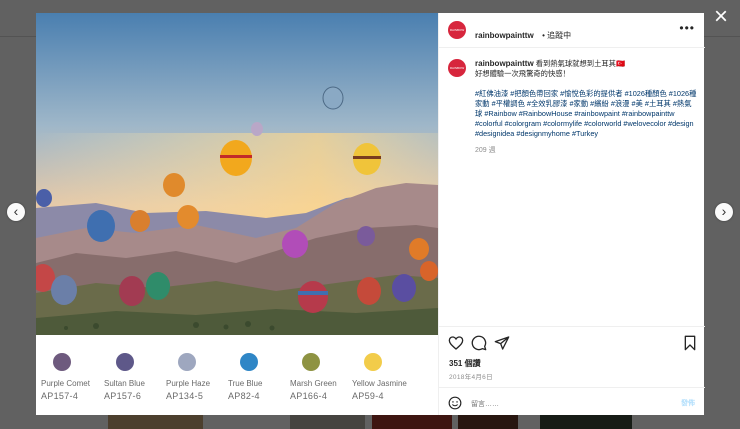 The width and height of the screenshot is (740, 429). I want to click on emoji-icon, so click(455, 403).